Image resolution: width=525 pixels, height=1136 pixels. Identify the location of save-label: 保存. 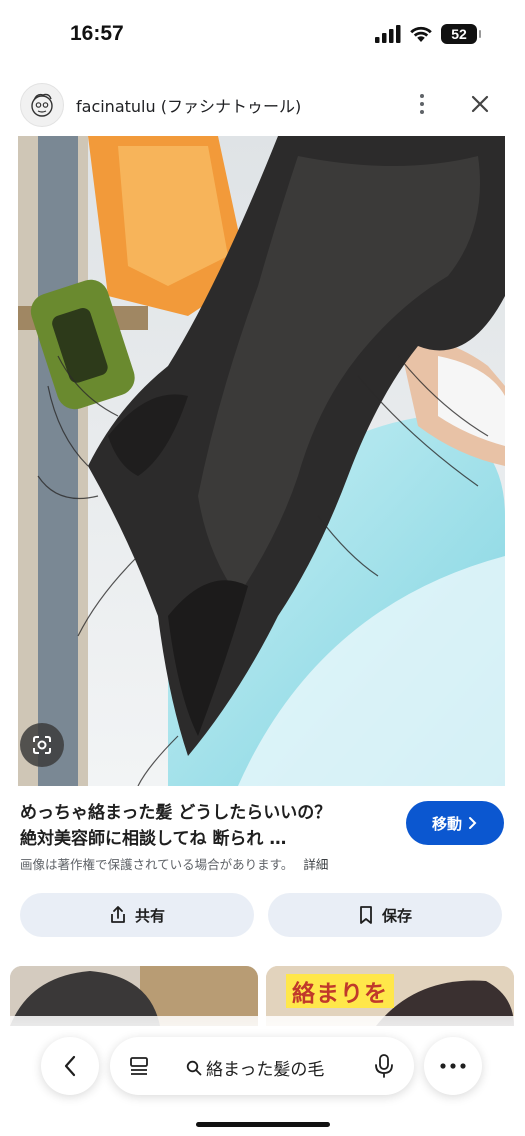
(396, 915).